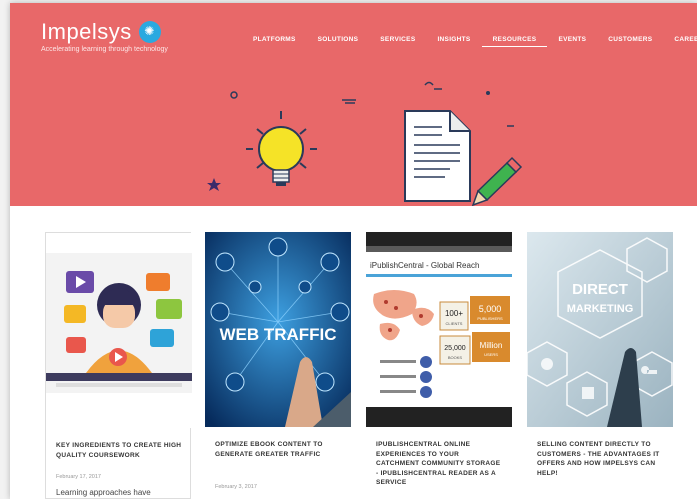 Image resolution: width=697 pixels, height=499 pixels. Describe the element at coordinates (78, 477) in the screenshot. I see `card-date: February 17, 2017` at that location.